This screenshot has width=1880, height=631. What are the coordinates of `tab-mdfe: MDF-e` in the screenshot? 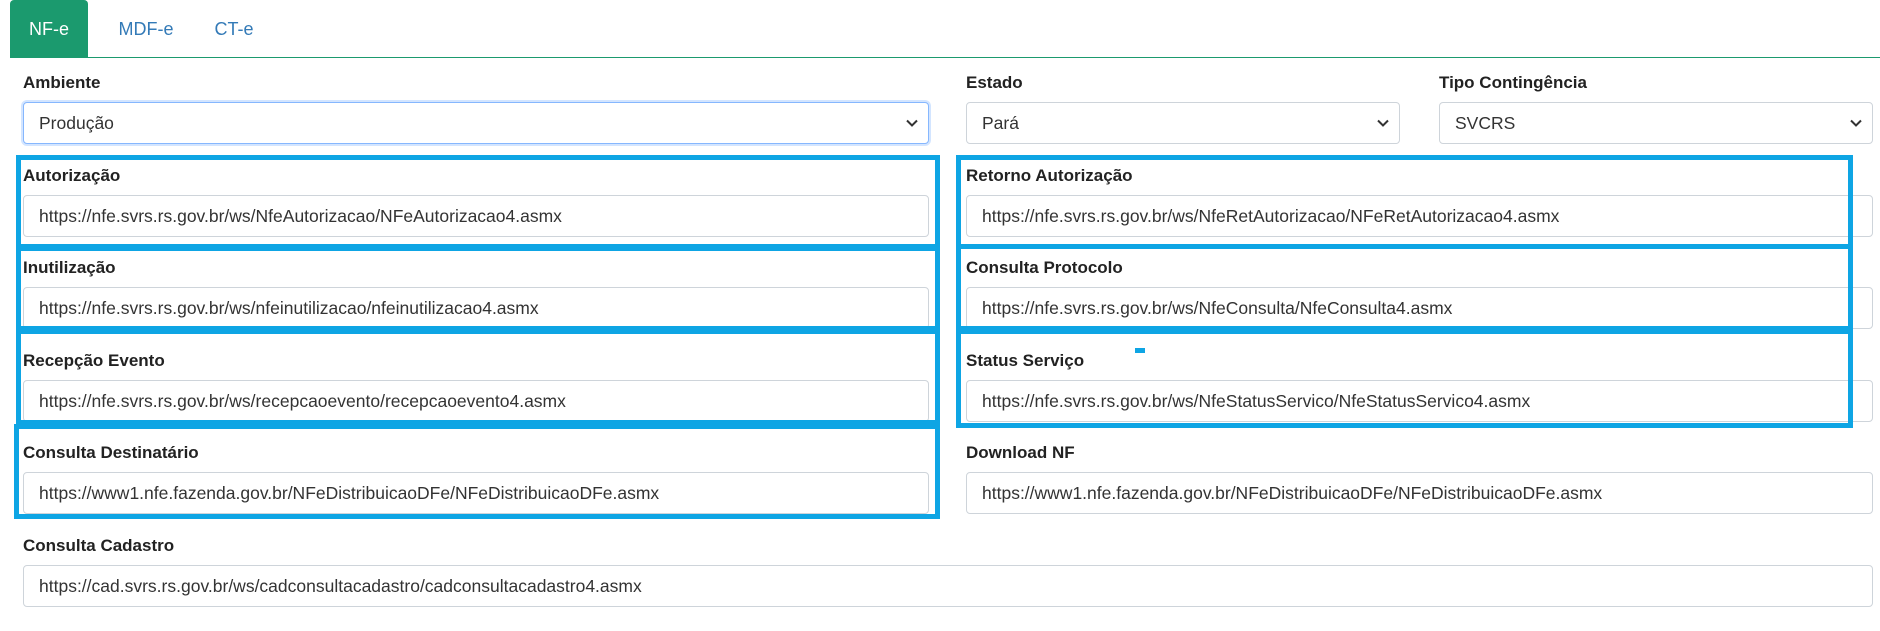 It's located at (146, 29).